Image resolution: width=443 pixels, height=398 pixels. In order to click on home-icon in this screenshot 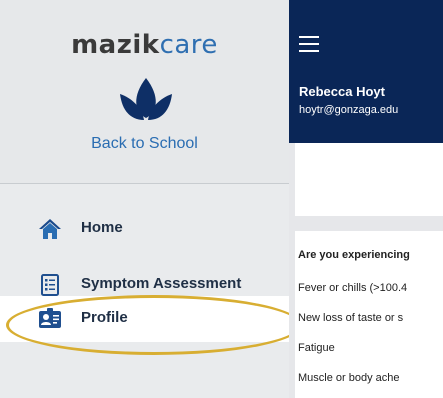, I will do `click(50, 229)`.